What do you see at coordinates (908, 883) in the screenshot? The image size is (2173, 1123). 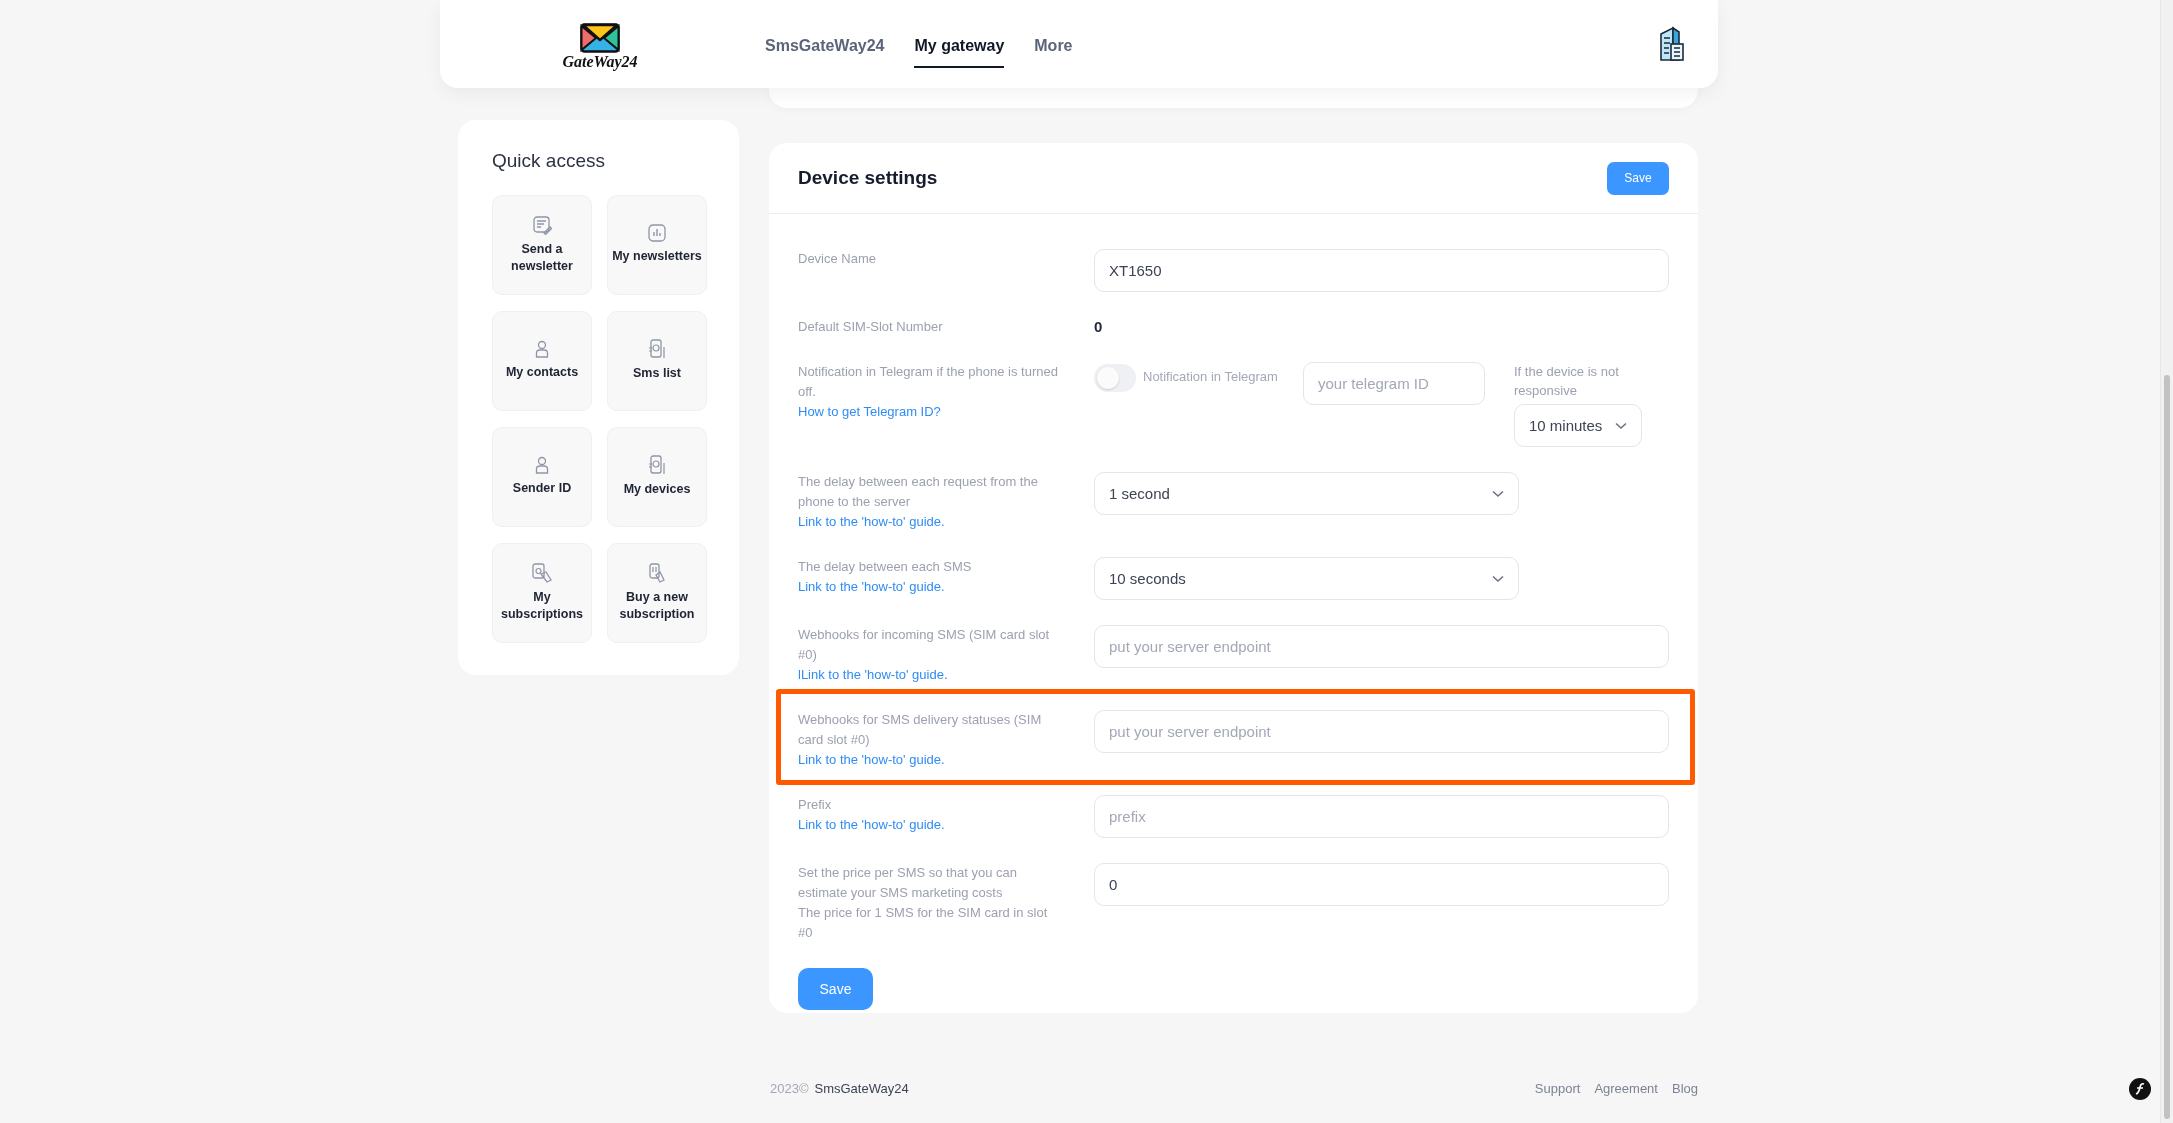 I see `field-label: Set the price per SMS so that you can estimate your SMS marketing costs` at bounding box center [908, 883].